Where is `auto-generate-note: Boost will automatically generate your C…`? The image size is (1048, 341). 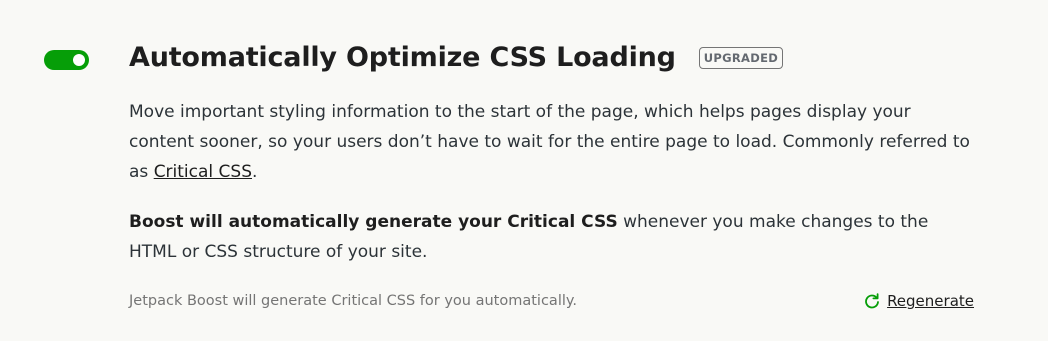 auto-generate-note: Boost will automatically generate your C… is located at coordinates (554, 237).